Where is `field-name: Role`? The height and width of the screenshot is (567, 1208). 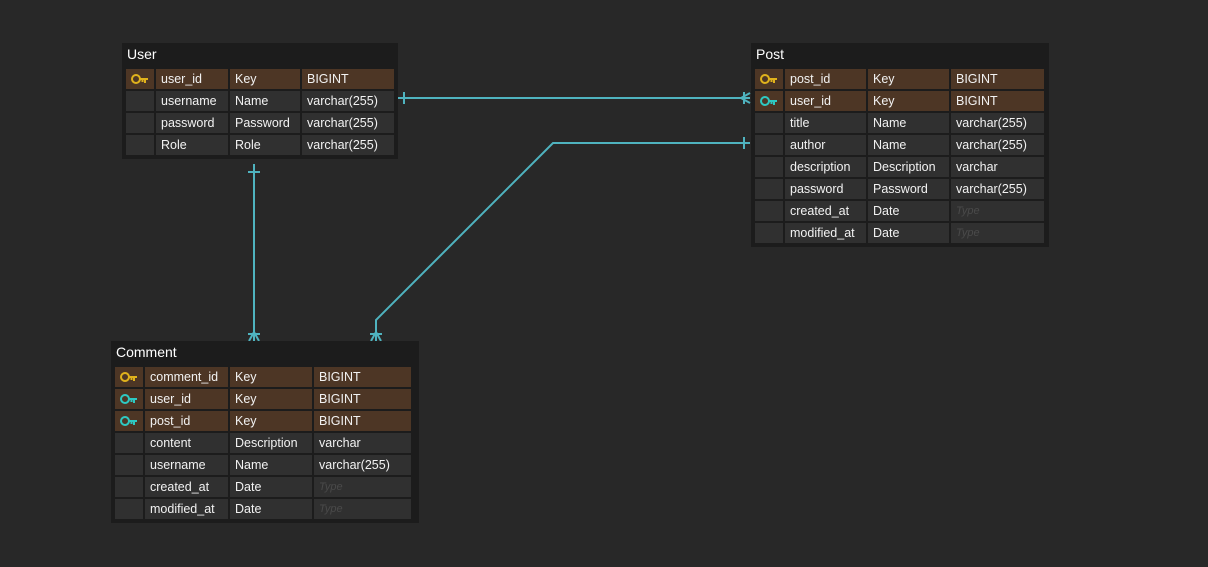 field-name: Role is located at coordinates (192, 145).